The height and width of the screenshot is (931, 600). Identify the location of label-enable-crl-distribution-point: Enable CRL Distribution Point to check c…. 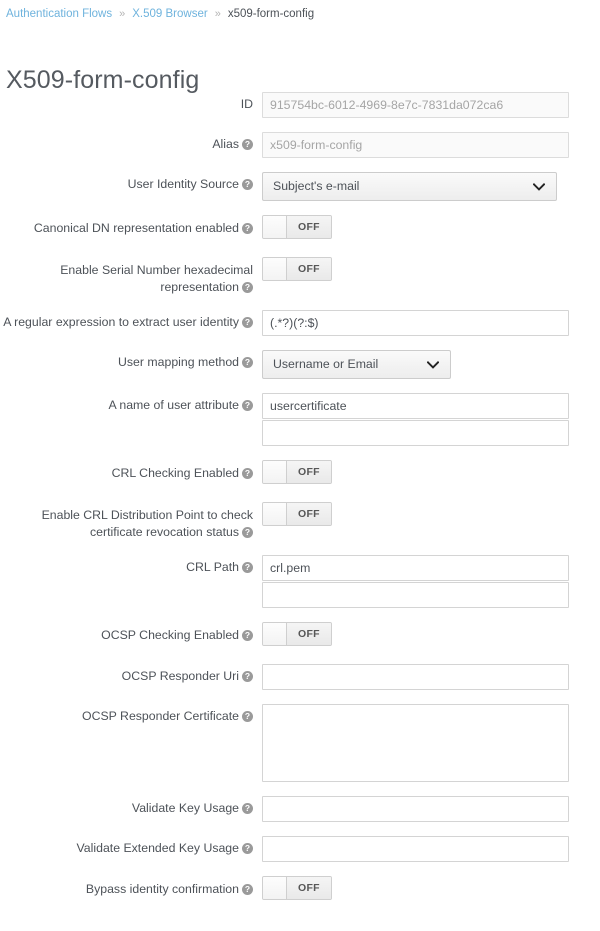
(131, 521).